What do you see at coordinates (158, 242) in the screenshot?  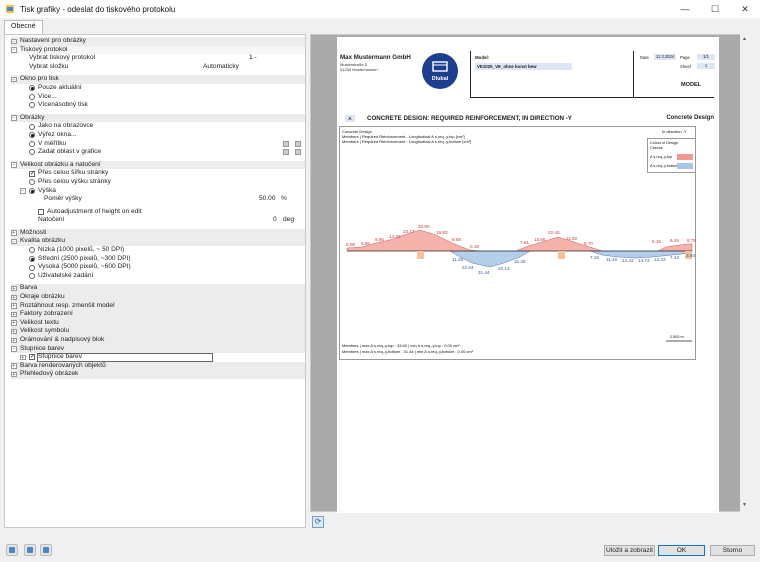 I see `tree-group-kvalita: − Kvalita obrázku` at bounding box center [158, 242].